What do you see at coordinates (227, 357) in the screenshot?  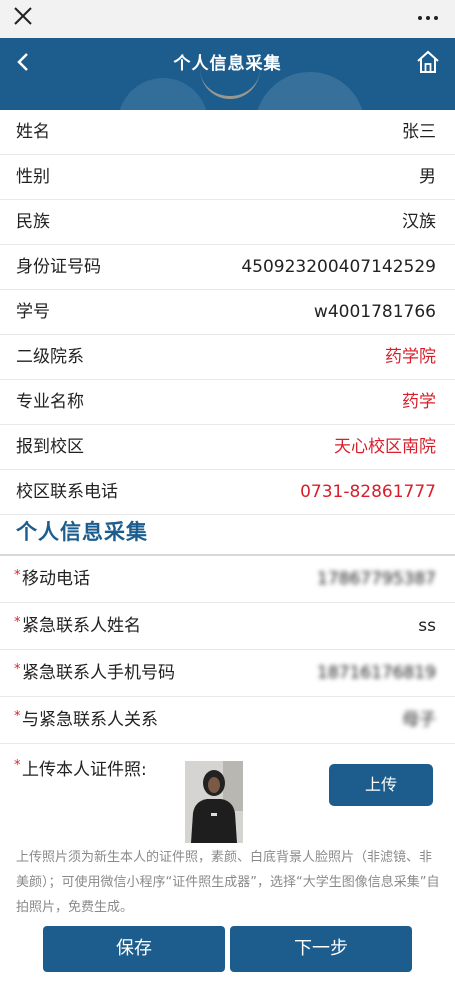 I see `info-row: 二级院系 药学院` at bounding box center [227, 357].